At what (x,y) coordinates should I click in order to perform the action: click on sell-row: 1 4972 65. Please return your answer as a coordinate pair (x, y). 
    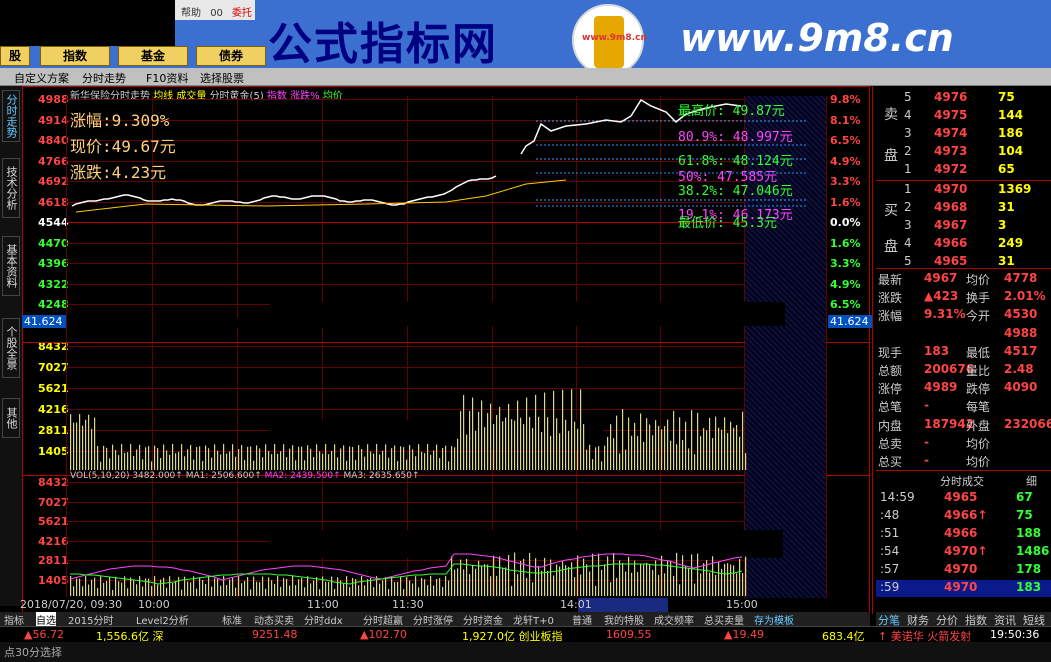
    Looking at the image, I should click on (963, 170).